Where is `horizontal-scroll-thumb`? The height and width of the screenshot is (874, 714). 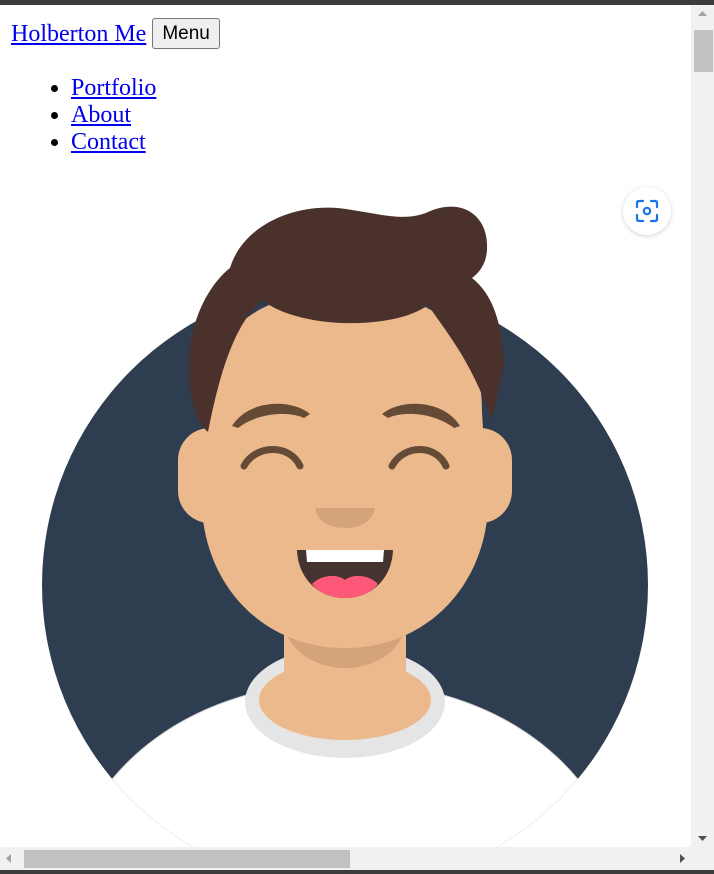
horizontal-scroll-thumb is located at coordinates (187, 859).